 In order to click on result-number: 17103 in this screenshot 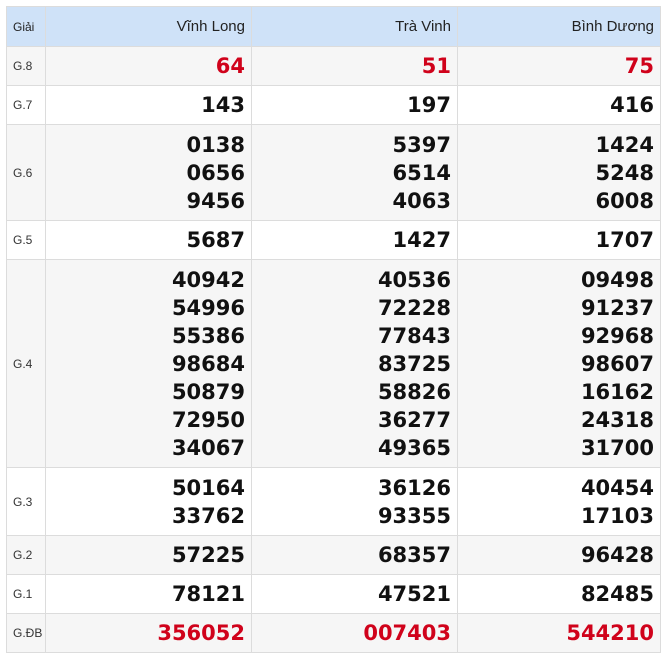, I will do `click(617, 515)`.